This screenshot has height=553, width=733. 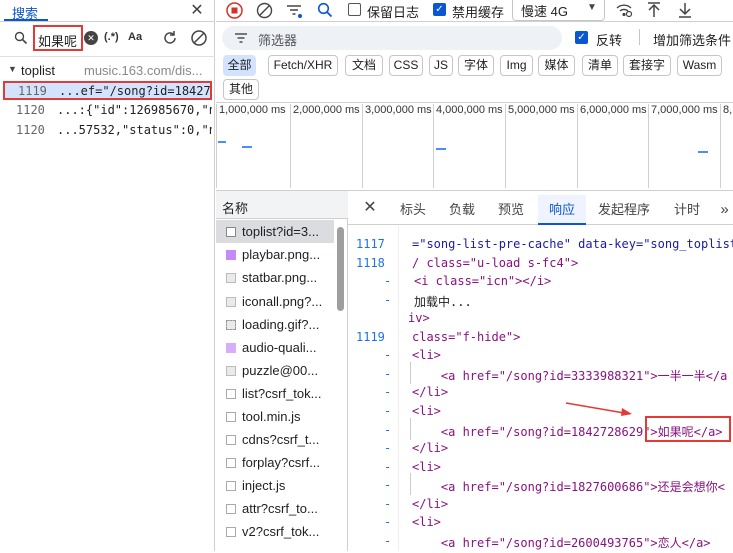 What do you see at coordinates (282, 205) in the screenshot?
I see `request-list-header: 名称` at bounding box center [282, 205].